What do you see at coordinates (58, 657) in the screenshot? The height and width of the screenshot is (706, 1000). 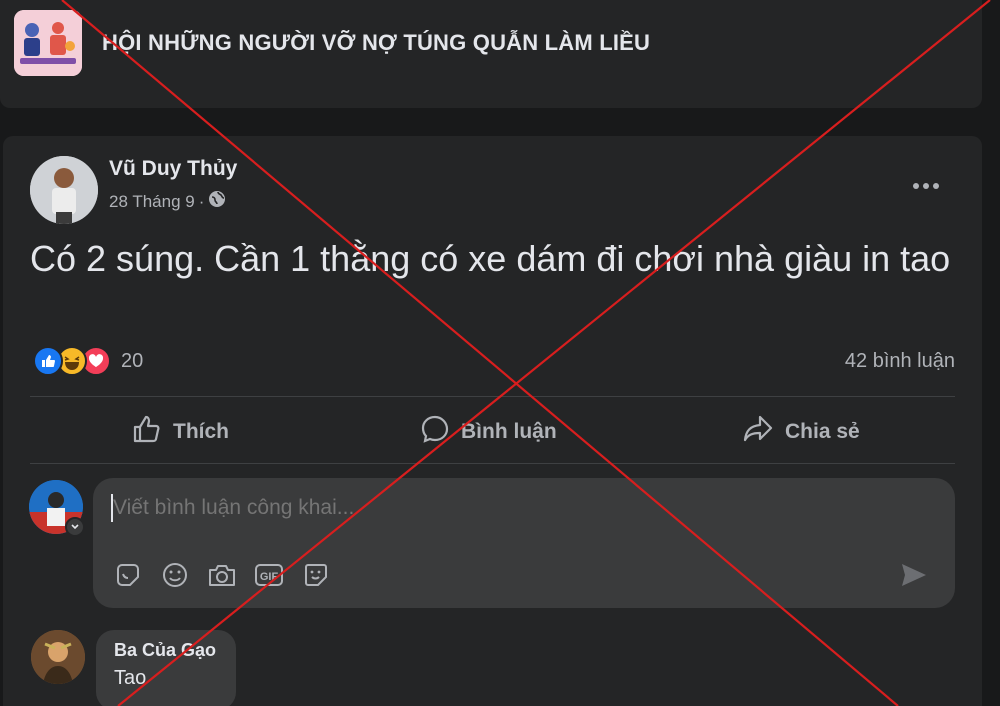 I see `commenter-avatar` at bounding box center [58, 657].